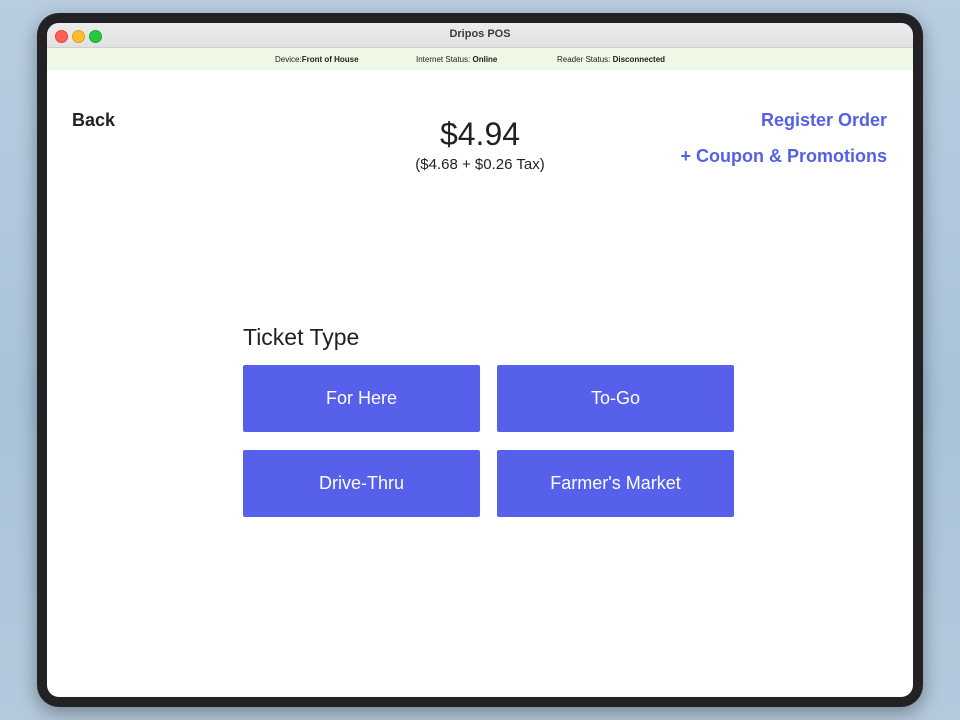 Image resolution: width=960 pixels, height=720 pixels. Describe the element at coordinates (301, 337) in the screenshot. I see `ticket-type-heading: Ticket Type` at that location.